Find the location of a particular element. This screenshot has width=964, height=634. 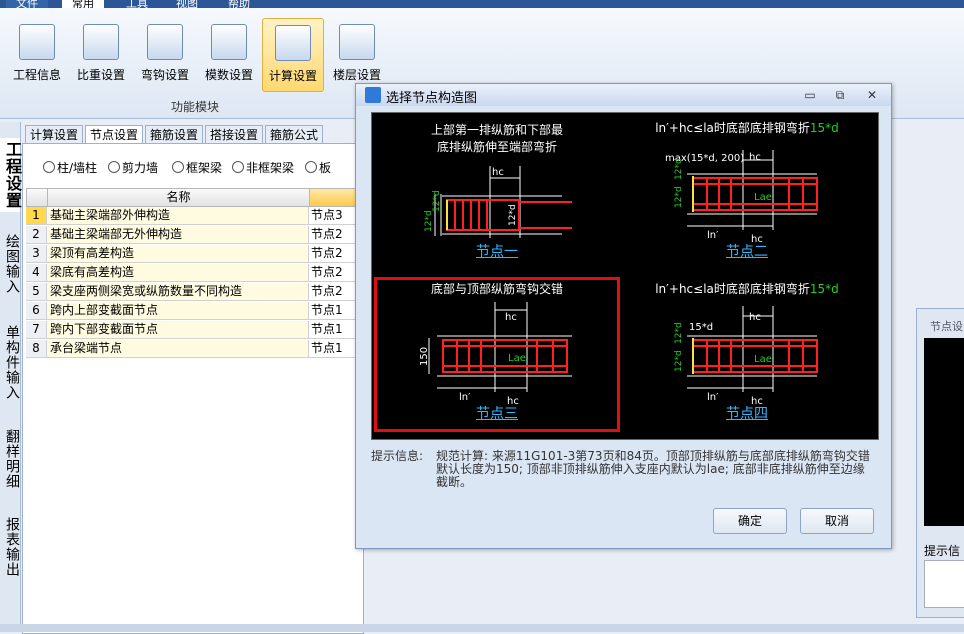

menu-common: 常用 is located at coordinates (83, 4).